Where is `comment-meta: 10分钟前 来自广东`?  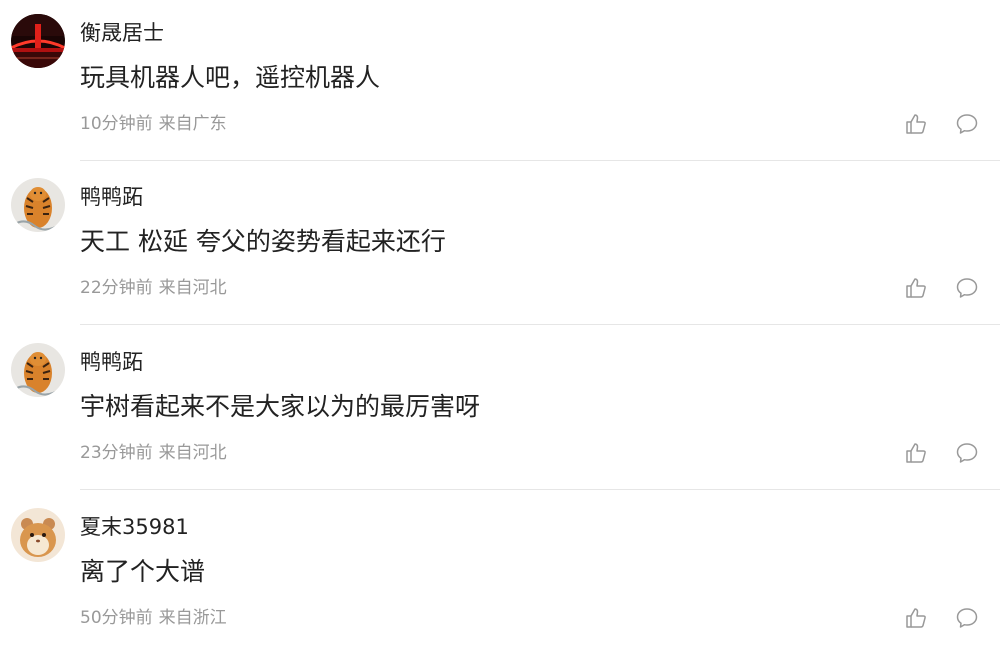 comment-meta: 10分钟前 来自广东 is located at coordinates (153, 124).